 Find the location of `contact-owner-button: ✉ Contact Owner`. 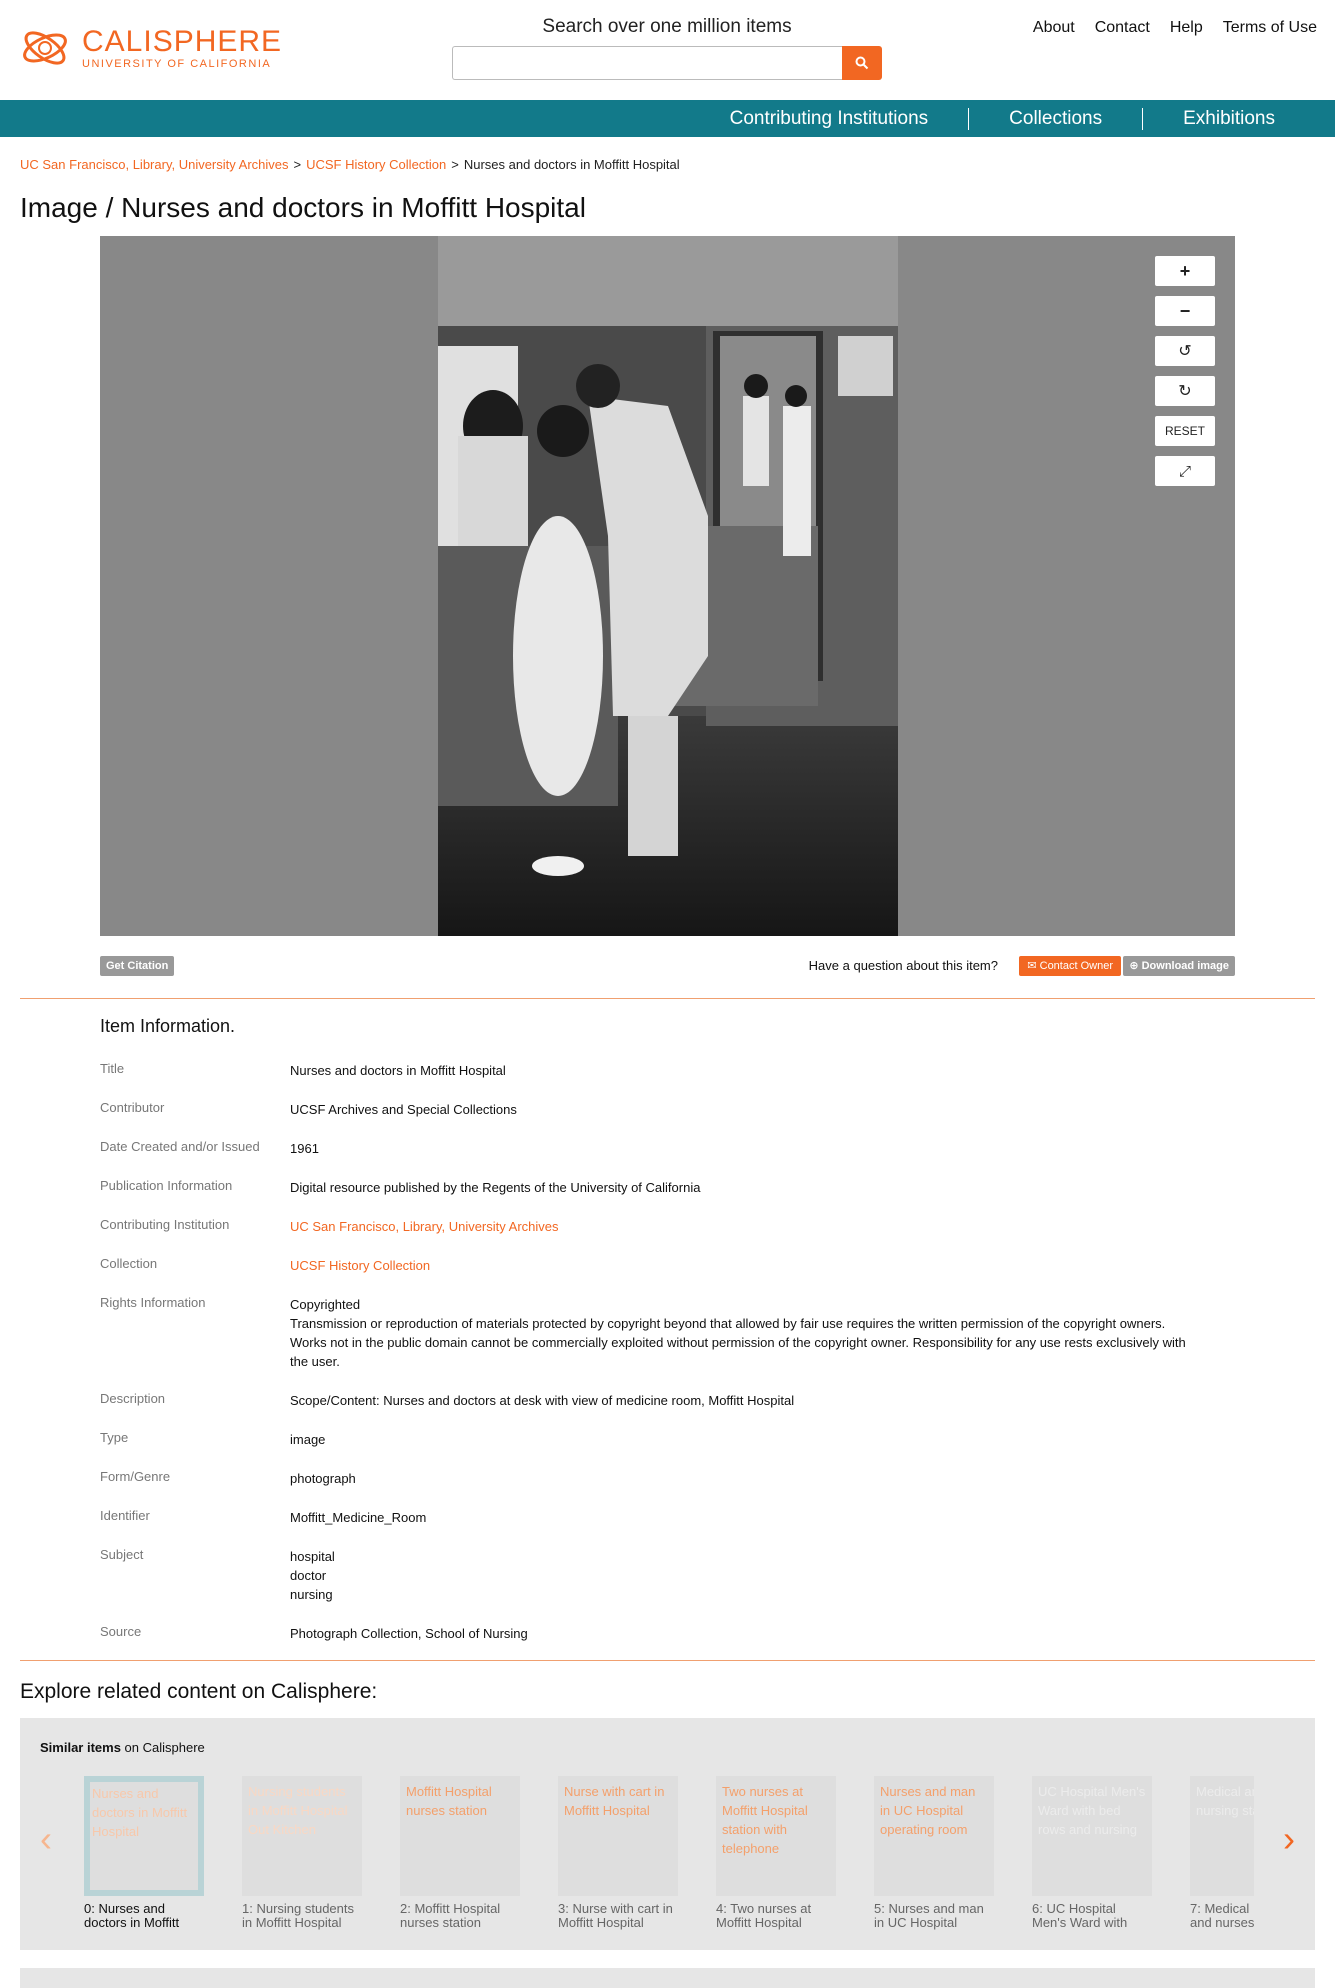

contact-owner-button: ✉ Contact Owner is located at coordinates (1070, 966).